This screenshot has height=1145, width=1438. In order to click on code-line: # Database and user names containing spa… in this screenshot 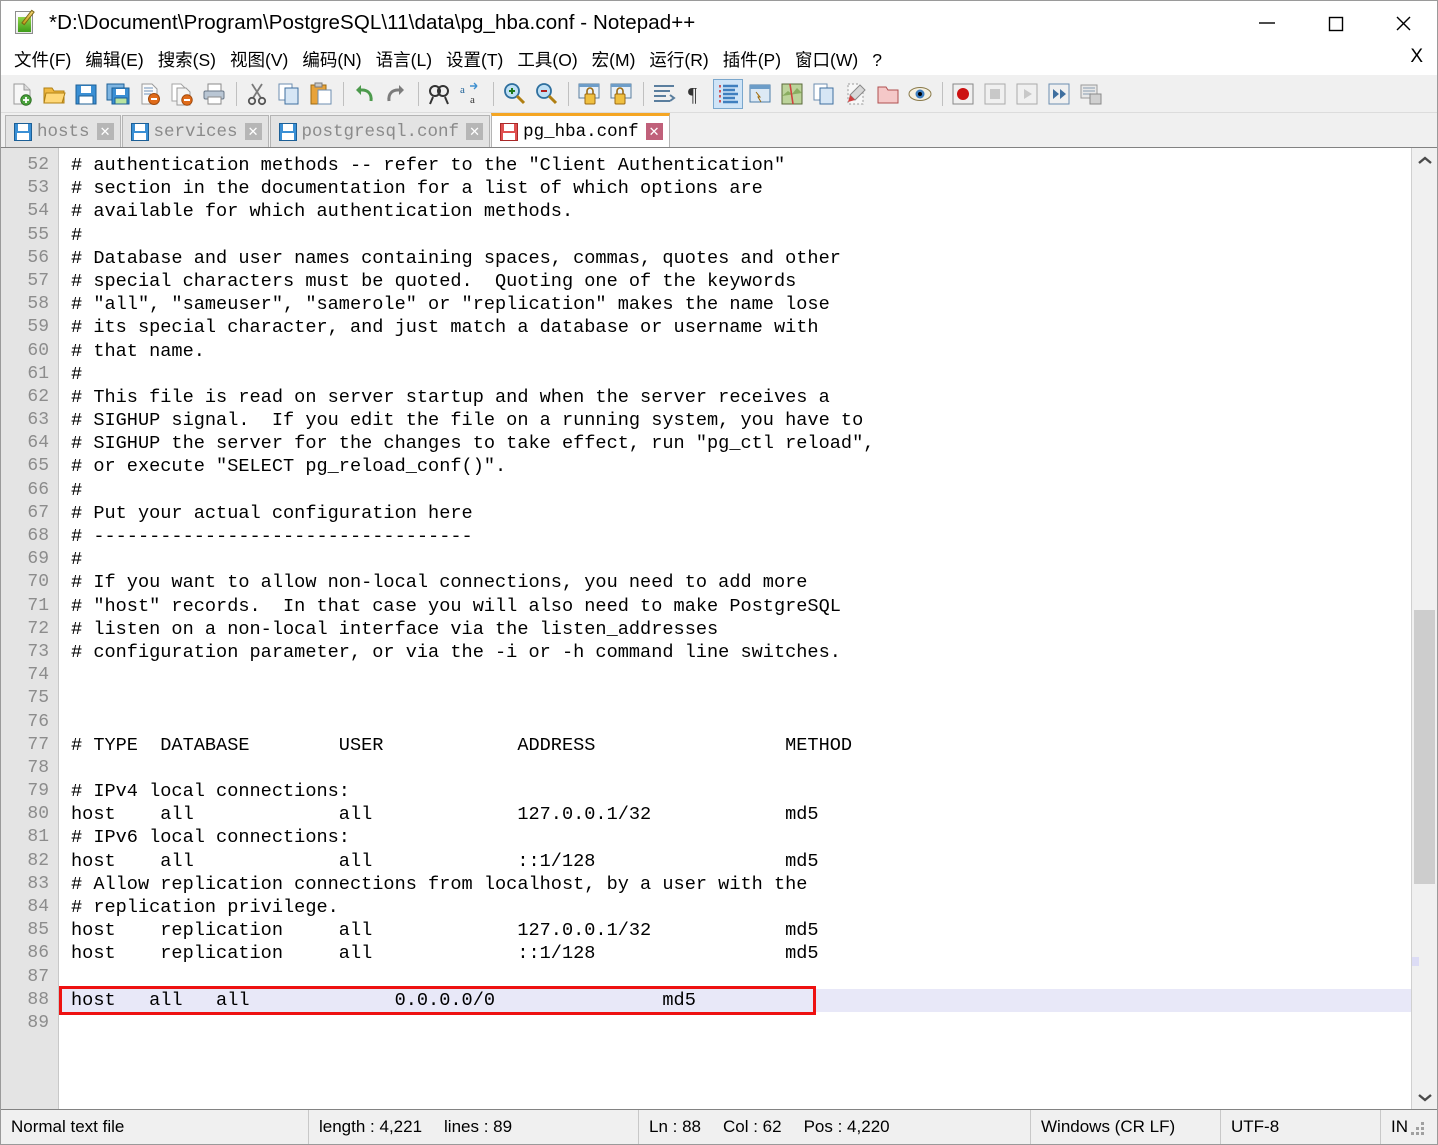, I will do `click(735, 258)`.